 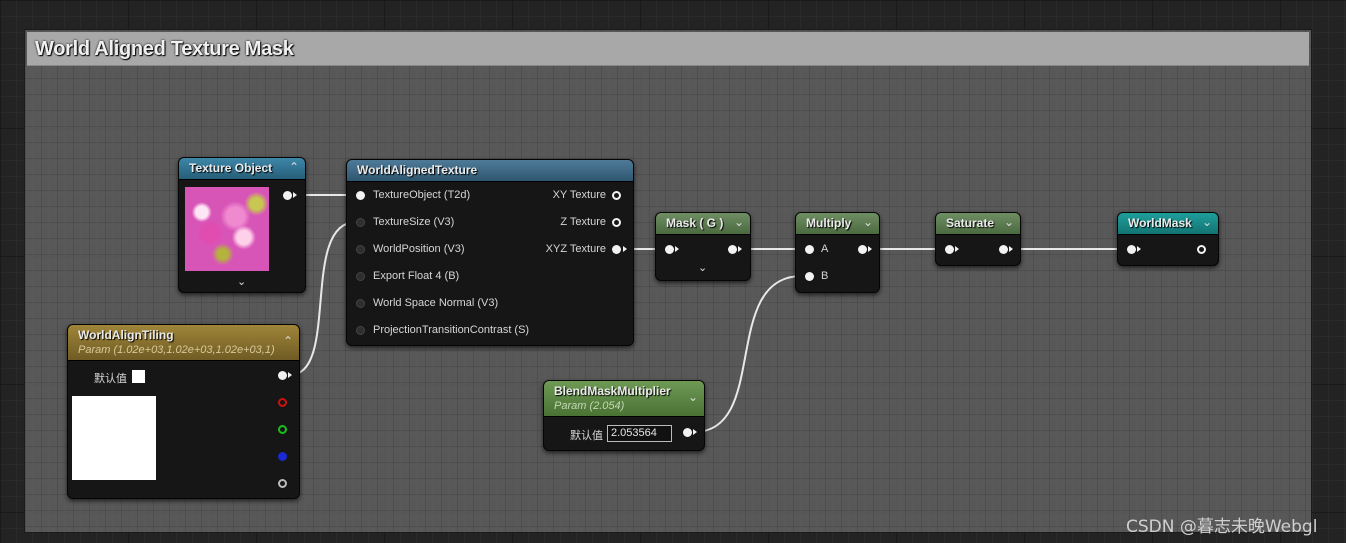 What do you see at coordinates (416, 276) in the screenshot?
I see `input-label: Export Float 4 (B)` at bounding box center [416, 276].